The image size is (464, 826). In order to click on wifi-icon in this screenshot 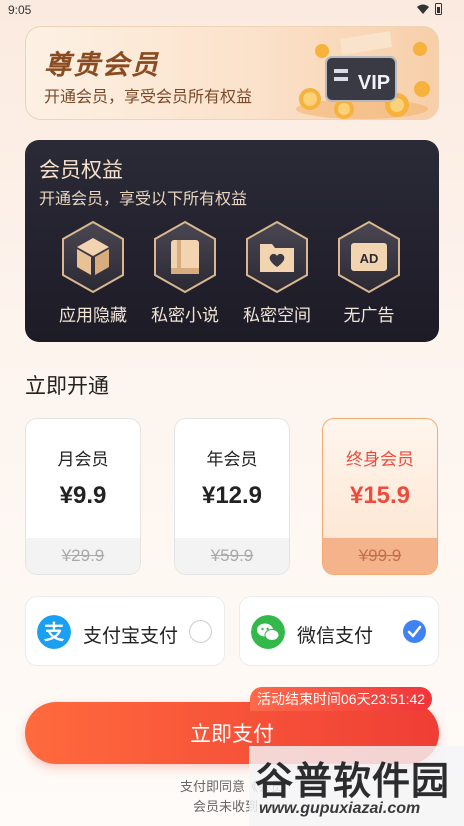, I will do `click(423, 9)`.